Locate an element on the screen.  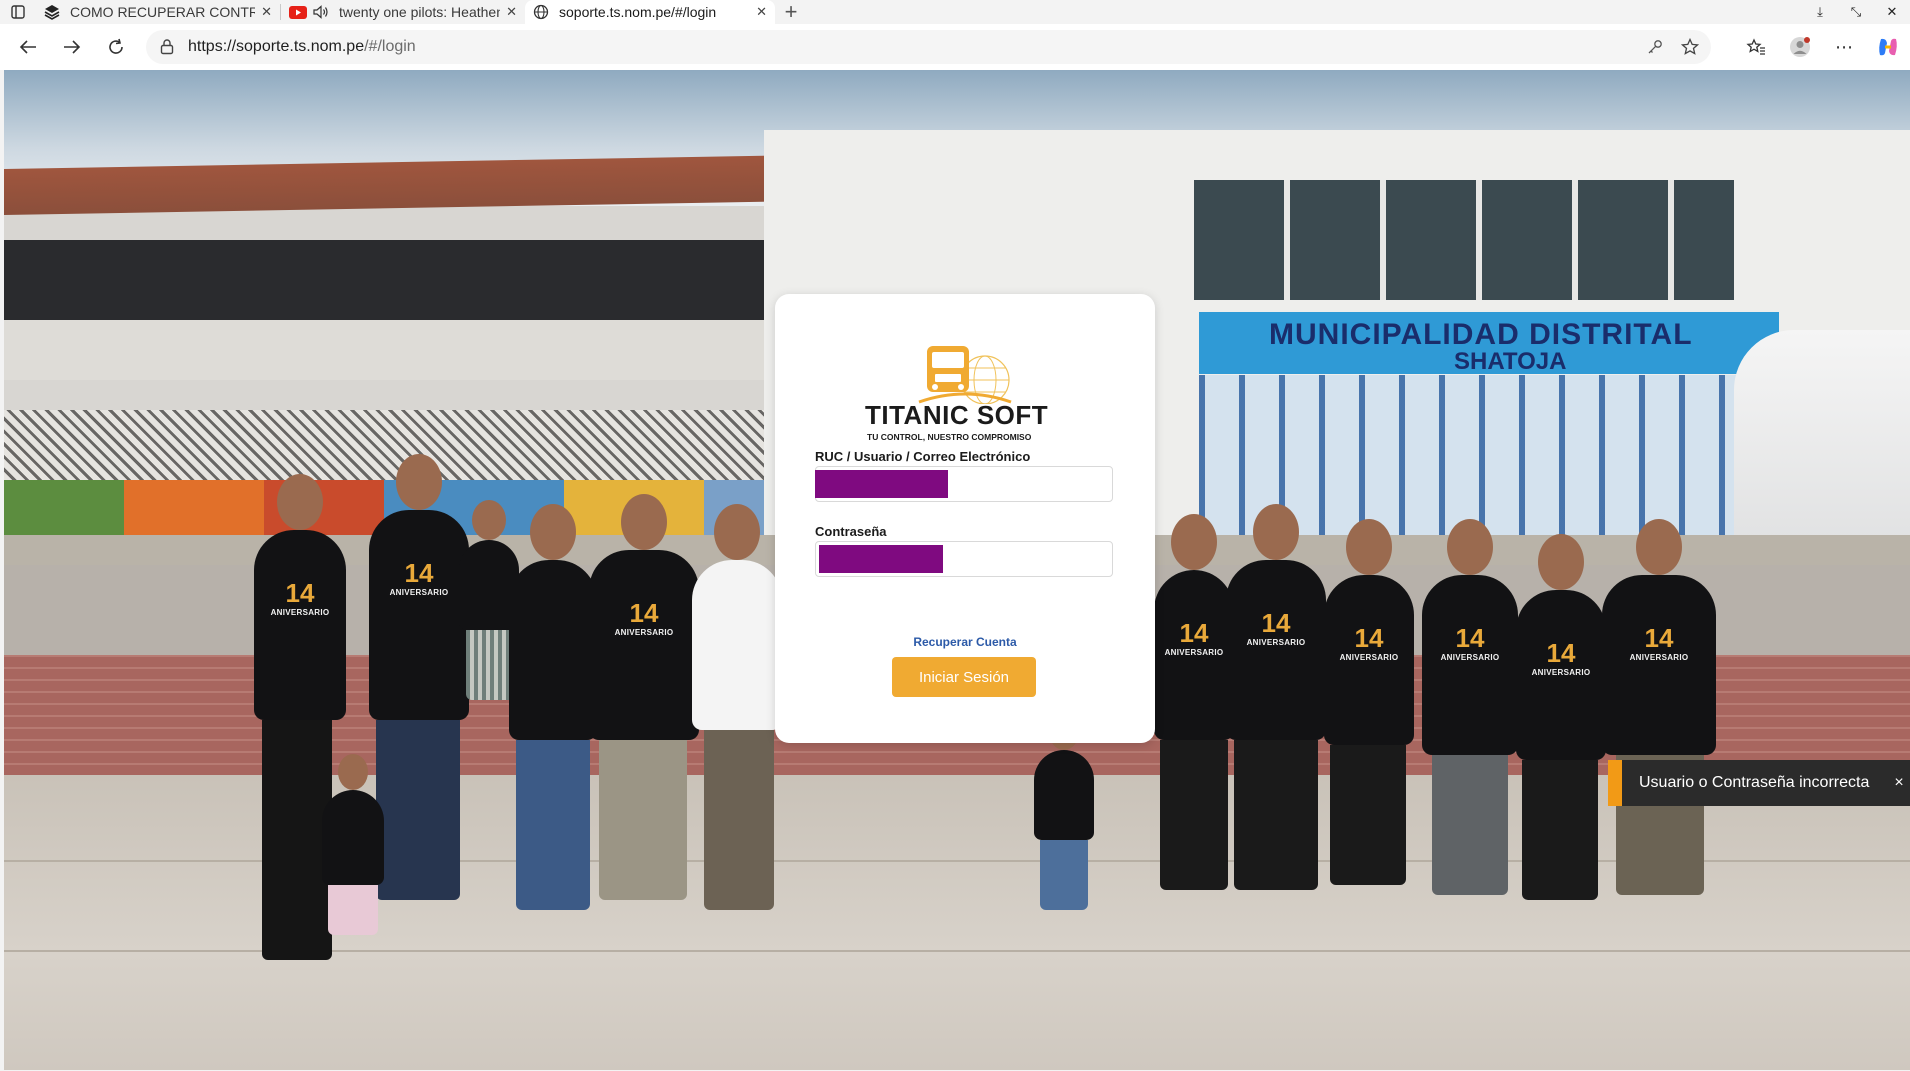
address-bar: https://soporte.ts.nom.pe/#/login is located at coordinates (928, 47).